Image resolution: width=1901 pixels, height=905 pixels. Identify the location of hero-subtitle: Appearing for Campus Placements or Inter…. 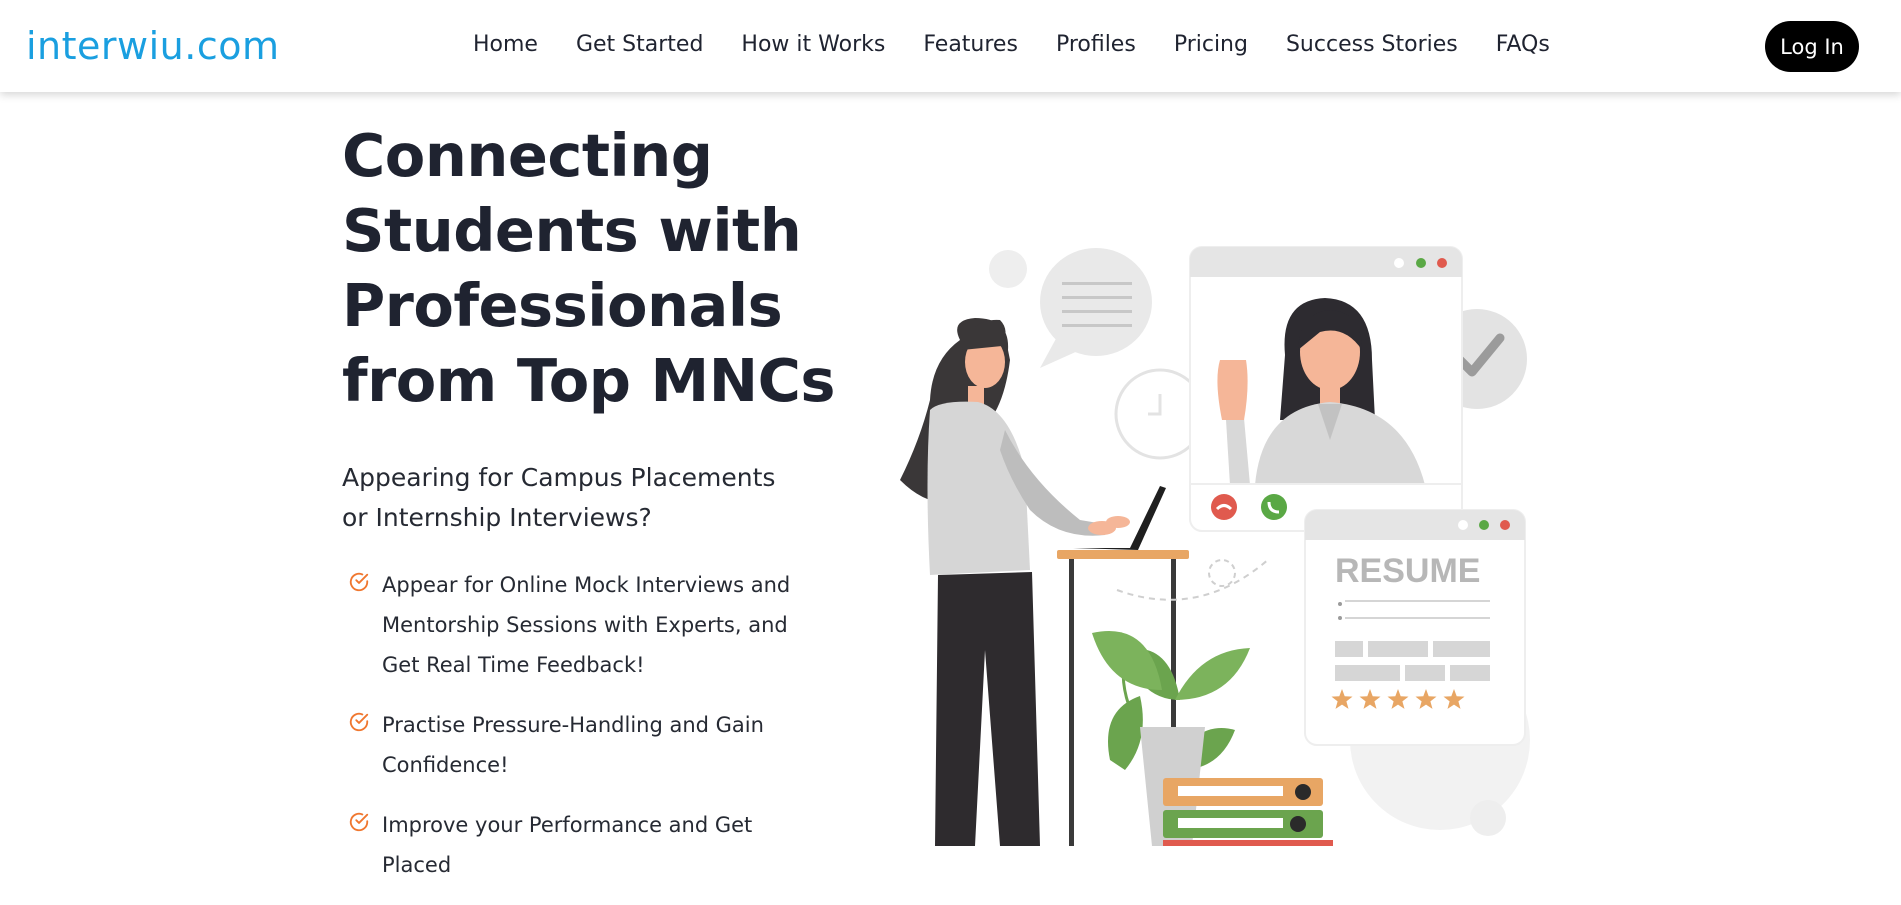
(582, 498).